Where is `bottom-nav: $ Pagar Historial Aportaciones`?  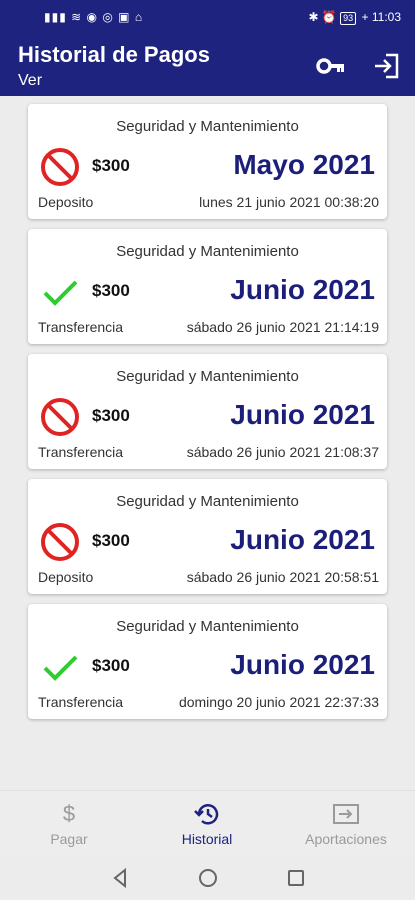
bottom-nav: $ Pagar Historial Aportaciones is located at coordinates (207, 823).